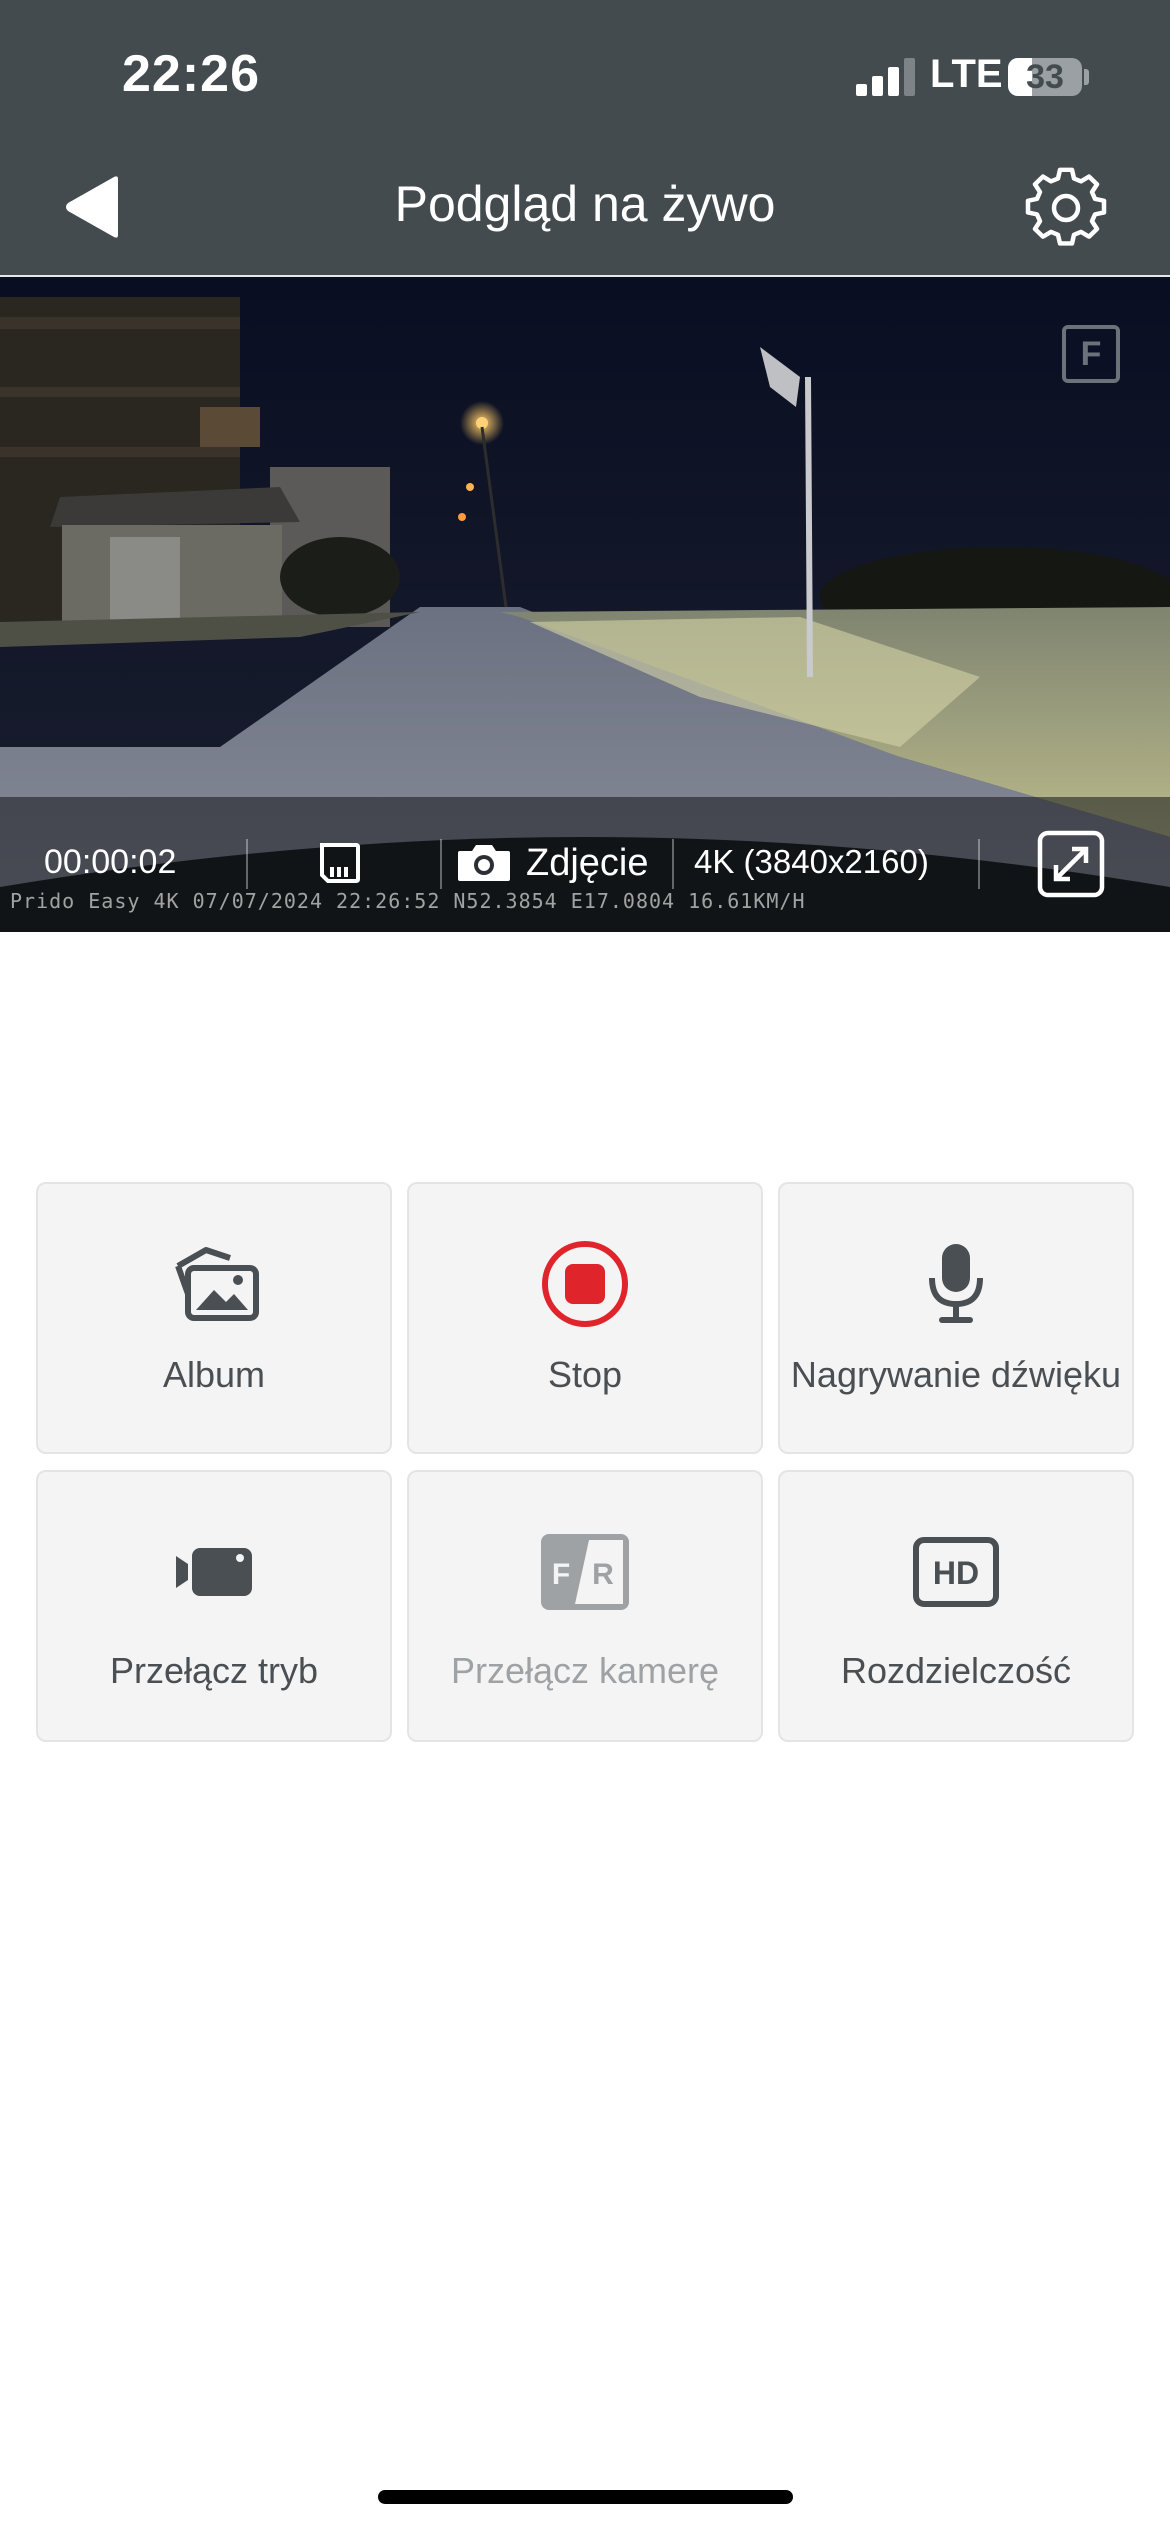 Image resolution: width=1170 pixels, height=2532 pixels. I want to click on svg-text: HD, so click(956, 1573).